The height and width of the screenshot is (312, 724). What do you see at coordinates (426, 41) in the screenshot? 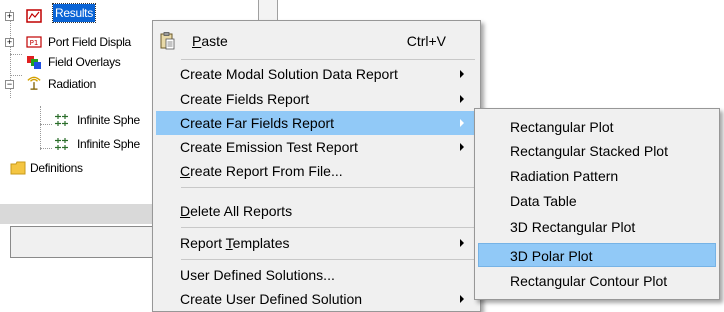
I see `shortcut-label: Ctrl+V` at bounding box center [426, 41].